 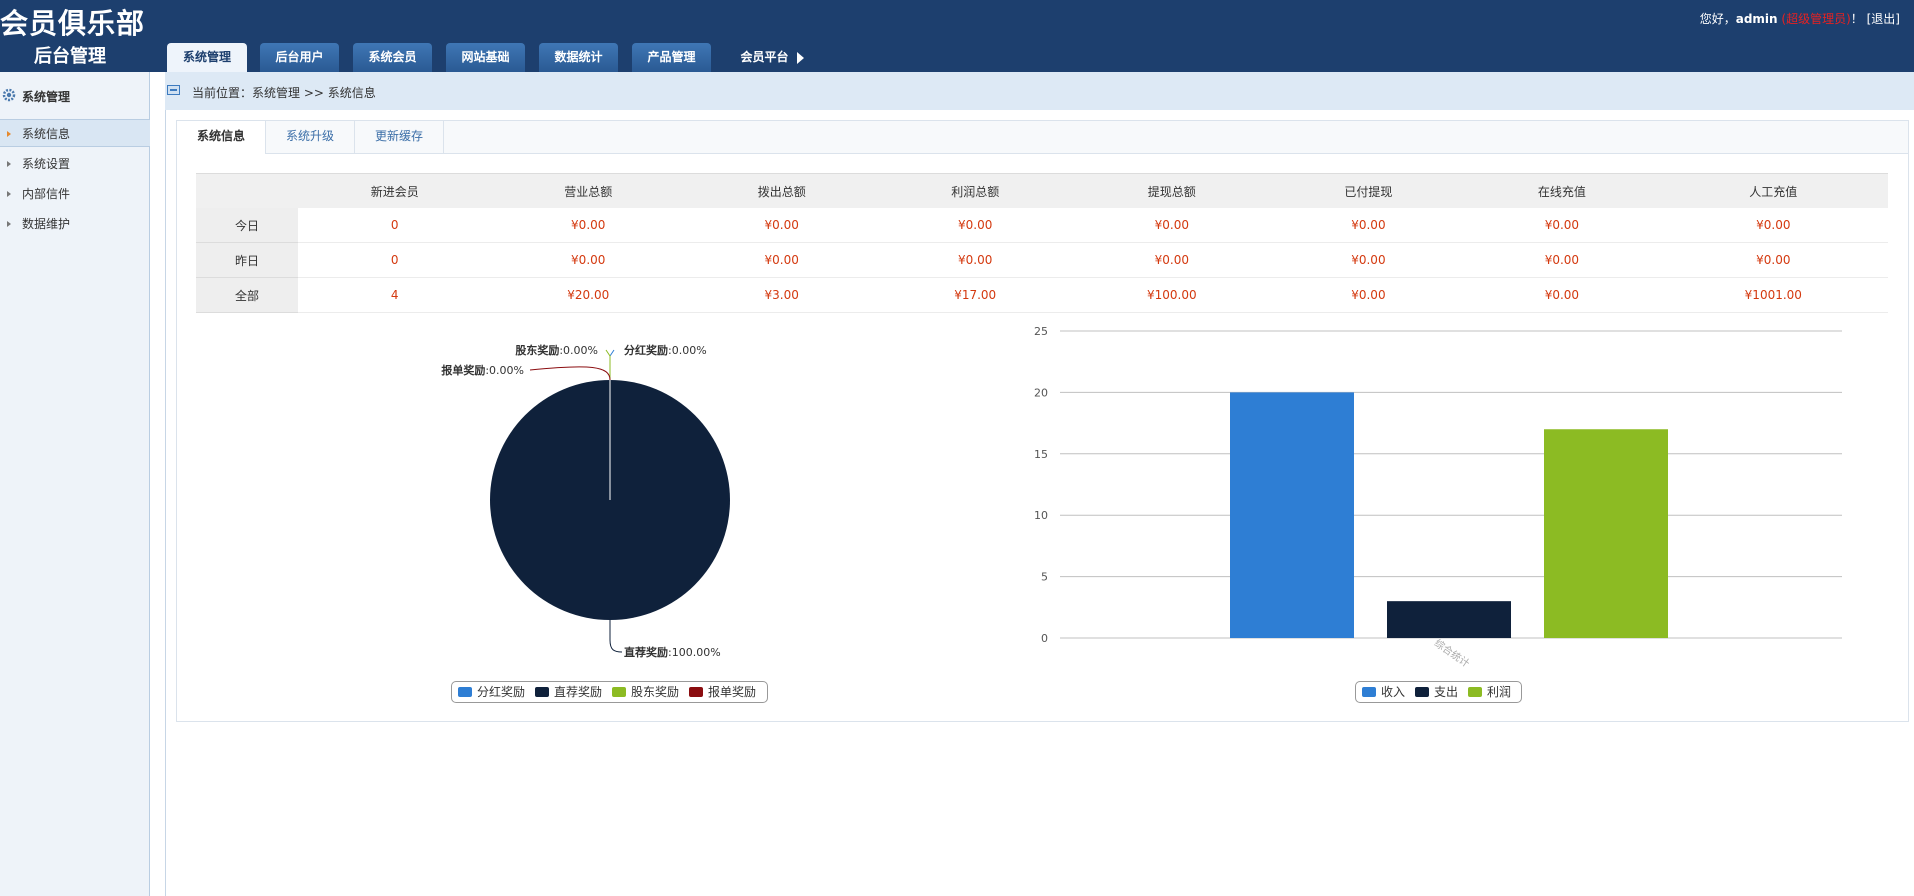 I want to click on sidebar: 系统管理 系统信息 系统设置 内部信件 数据维护, so click(x=75, y=484).